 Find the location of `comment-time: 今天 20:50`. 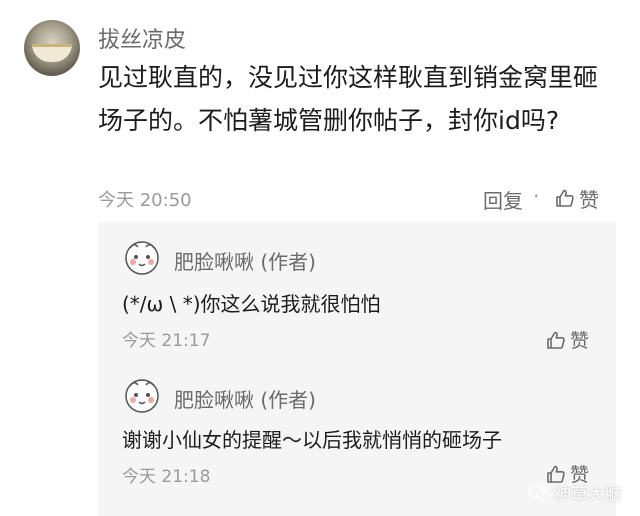

comment-time: 今天 20:50 is located at coordinates (145, 200).